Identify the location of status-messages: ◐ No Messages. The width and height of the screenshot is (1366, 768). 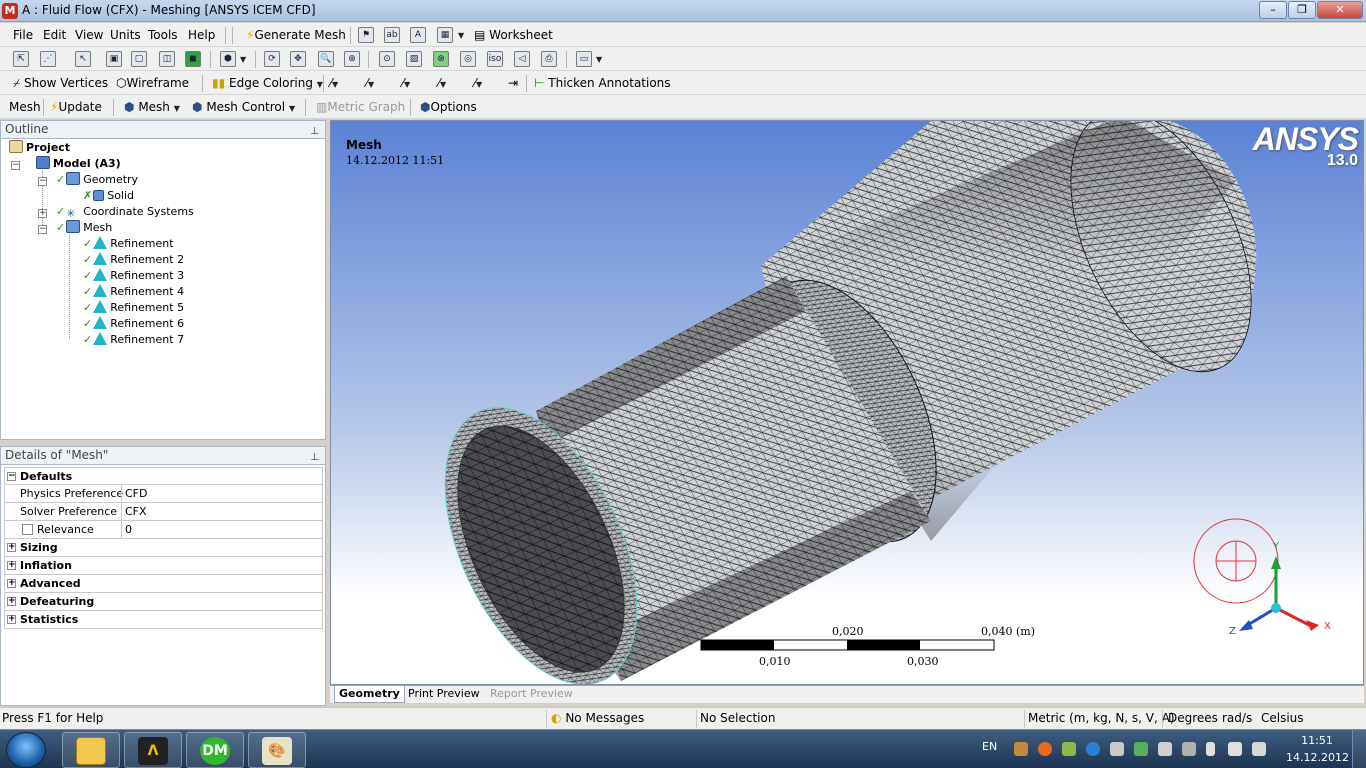
(597, 718).